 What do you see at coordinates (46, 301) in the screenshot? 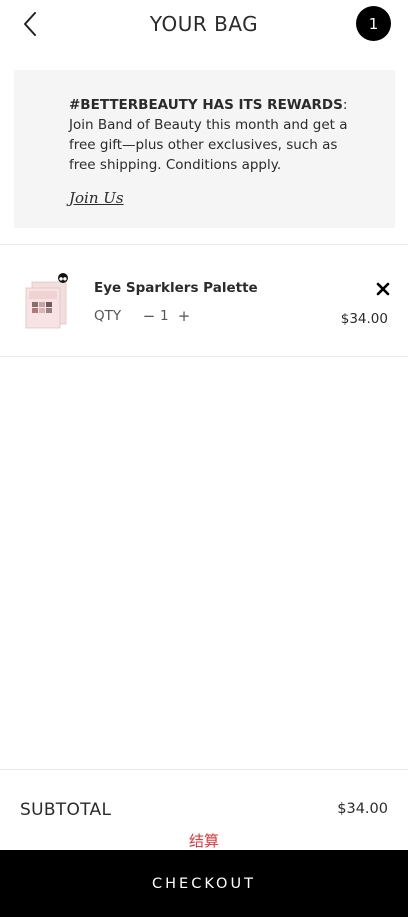
I see `product-image: ●●` at bounding box center [46, 301].